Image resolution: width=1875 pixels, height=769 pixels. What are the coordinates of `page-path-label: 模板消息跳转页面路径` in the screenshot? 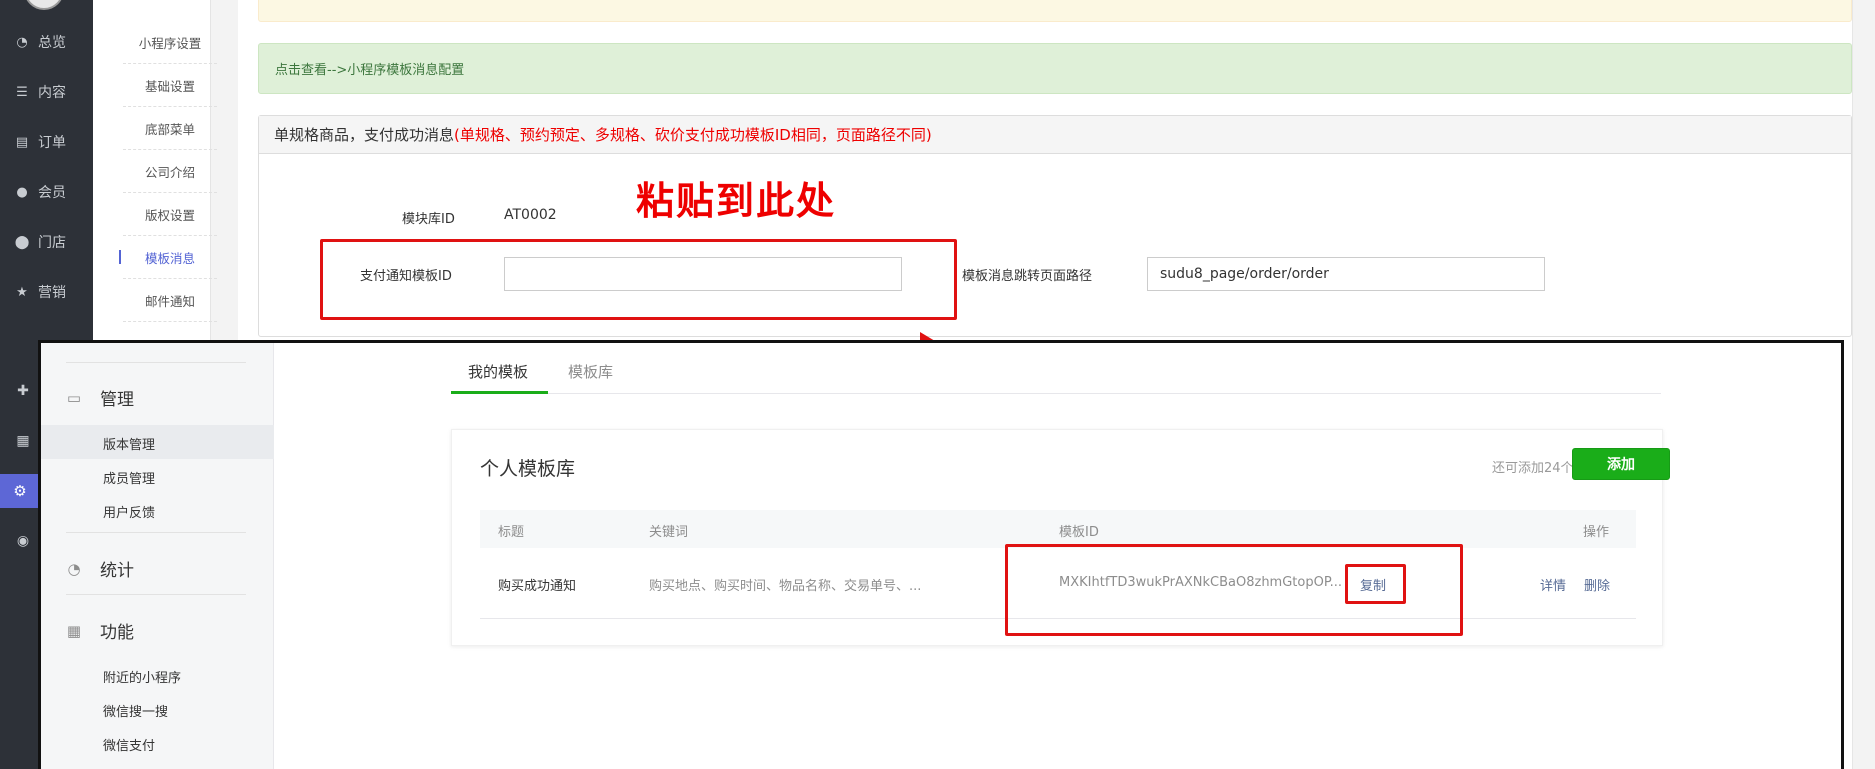 It's located at (1027, 276).